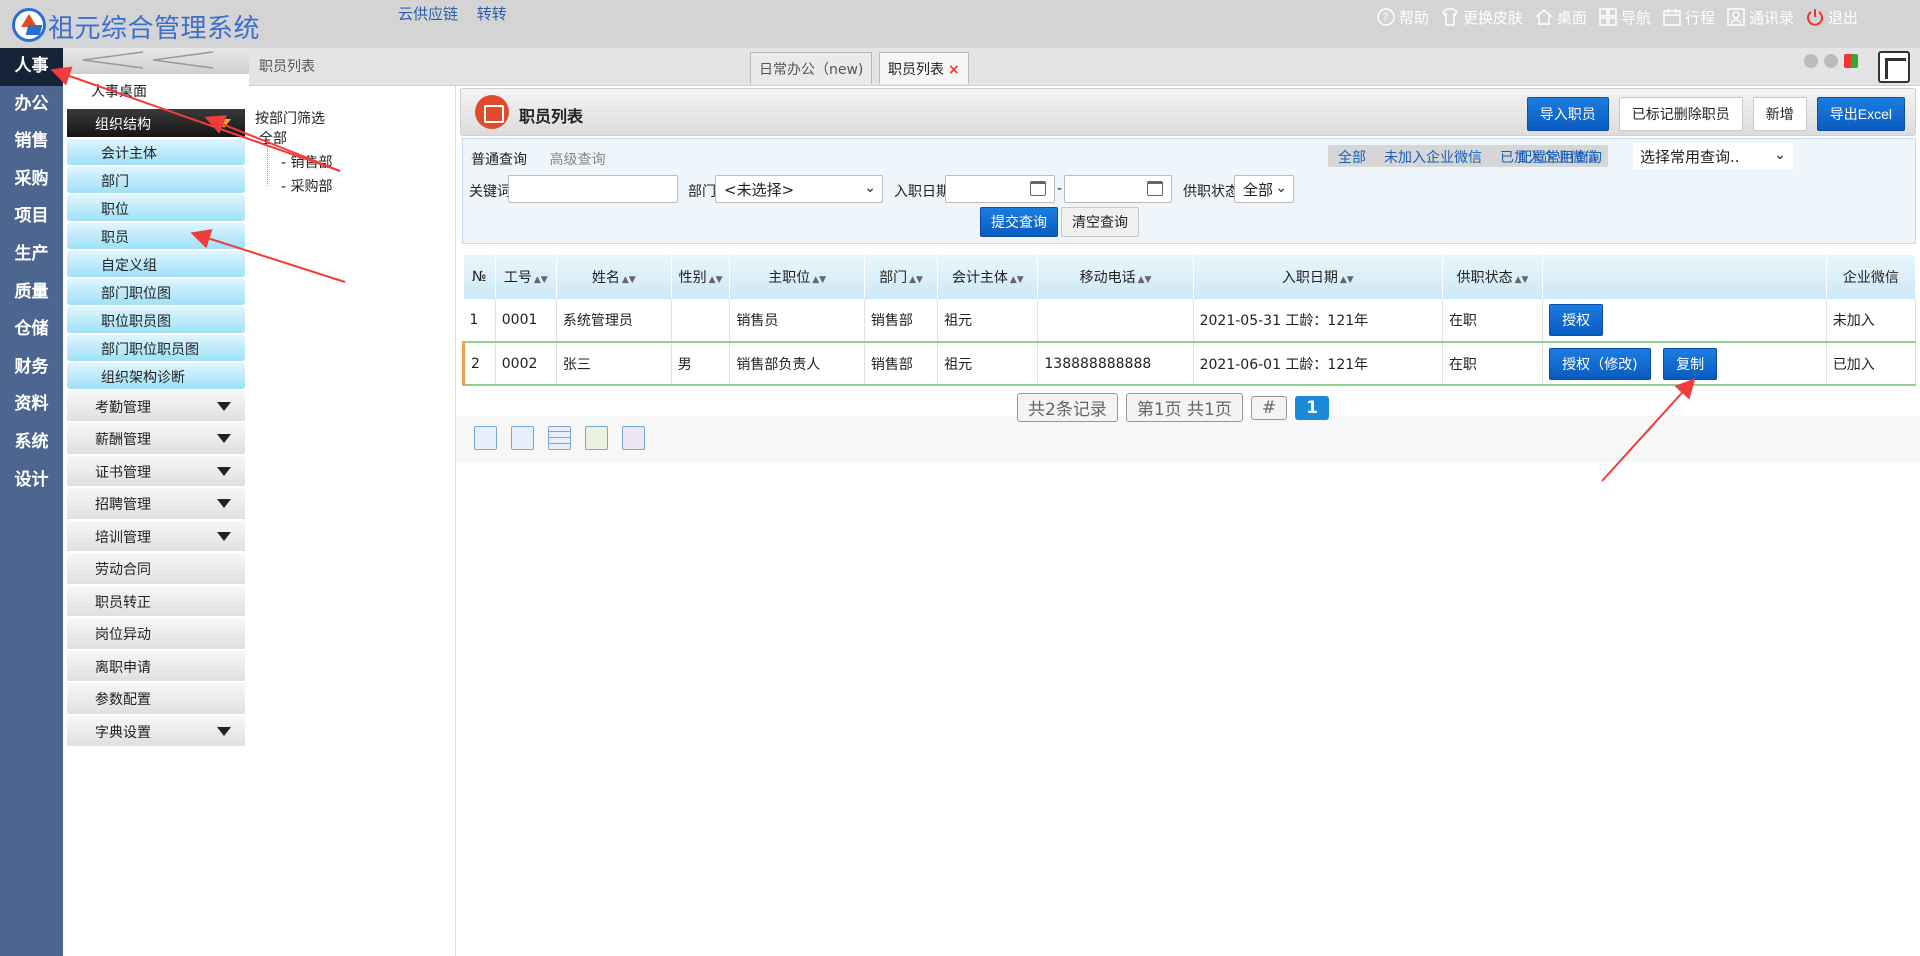 Image resolution: width=1920 pixels, height=956 pixels. Describe the element at coordinates (156, 438) in the screenshot. I see `sidebar-group-payroll: 薪酬管理` at that location.